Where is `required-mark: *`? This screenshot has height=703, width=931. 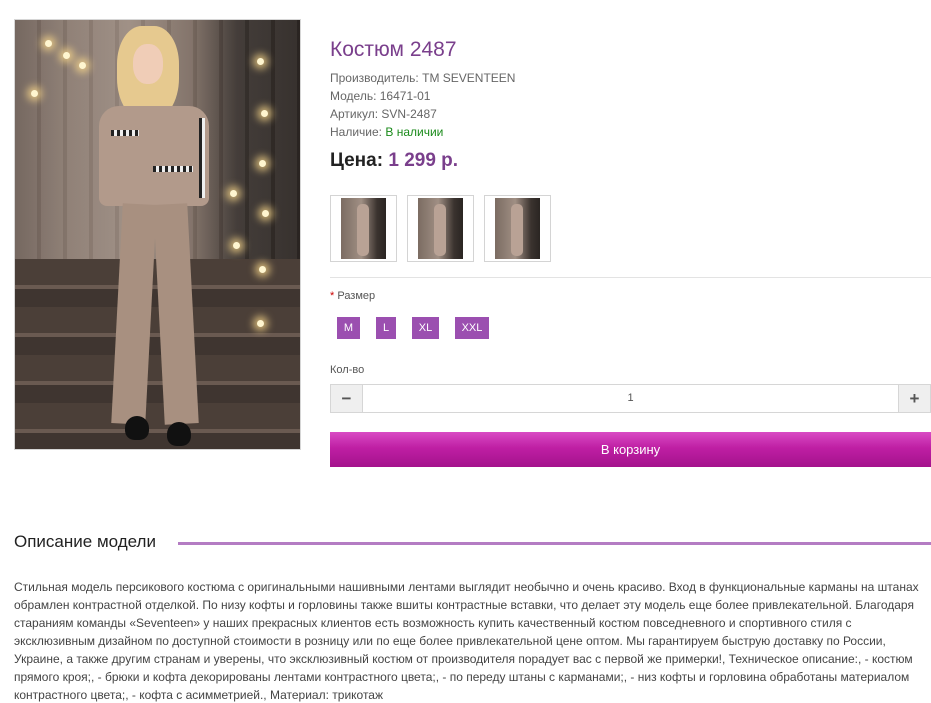
required-mark: * is located at coordinates (332, 296).